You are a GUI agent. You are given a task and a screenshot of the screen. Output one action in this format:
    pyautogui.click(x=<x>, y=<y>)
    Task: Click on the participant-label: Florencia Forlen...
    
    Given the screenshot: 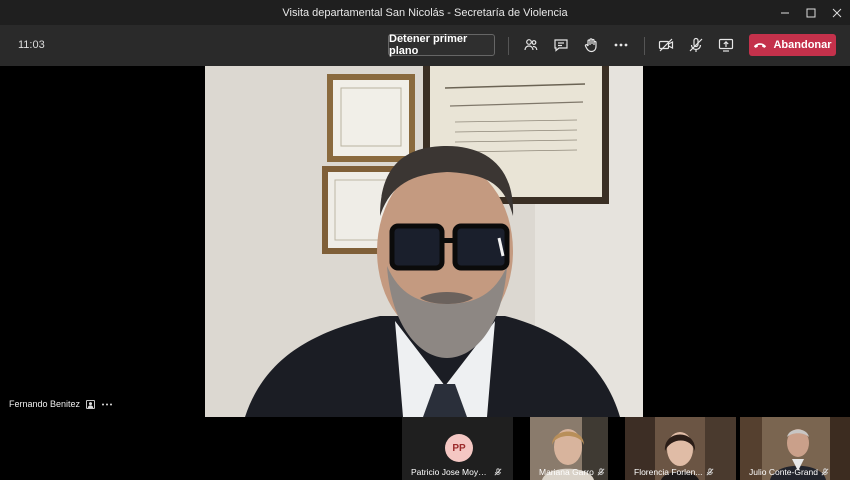 What is the action you would take?
    pyautogui.click(x=680, y=472)
    